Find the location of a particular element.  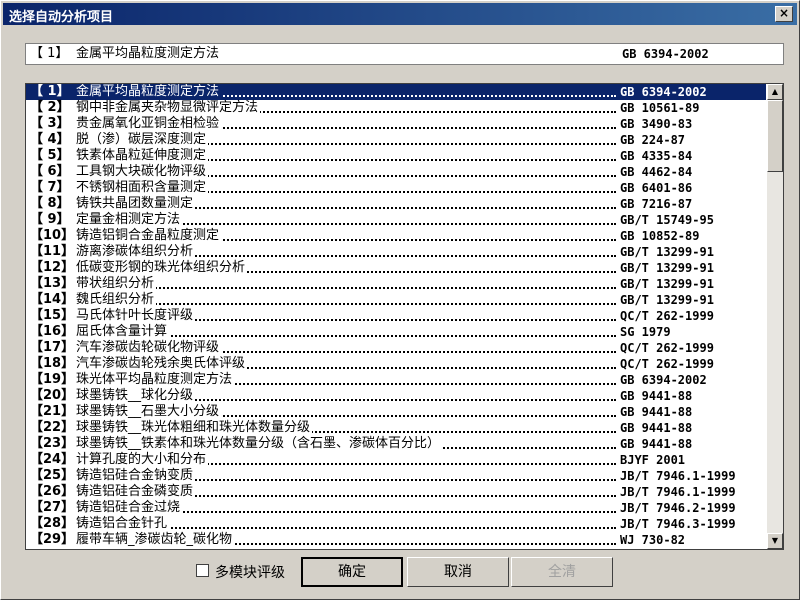

list-item: 【 7】 不锈钢相面积含量测定 GB 6401-86 is located at coordinates (396, 188).